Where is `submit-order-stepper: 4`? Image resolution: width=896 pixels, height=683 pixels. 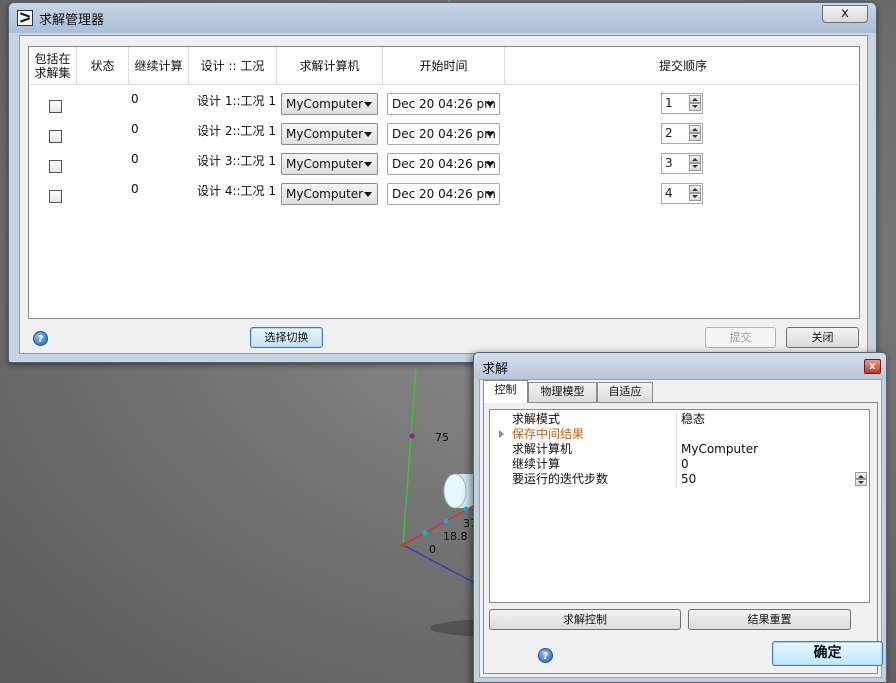
submit-order-stepper: 4 is located at coordinates (682, 193).